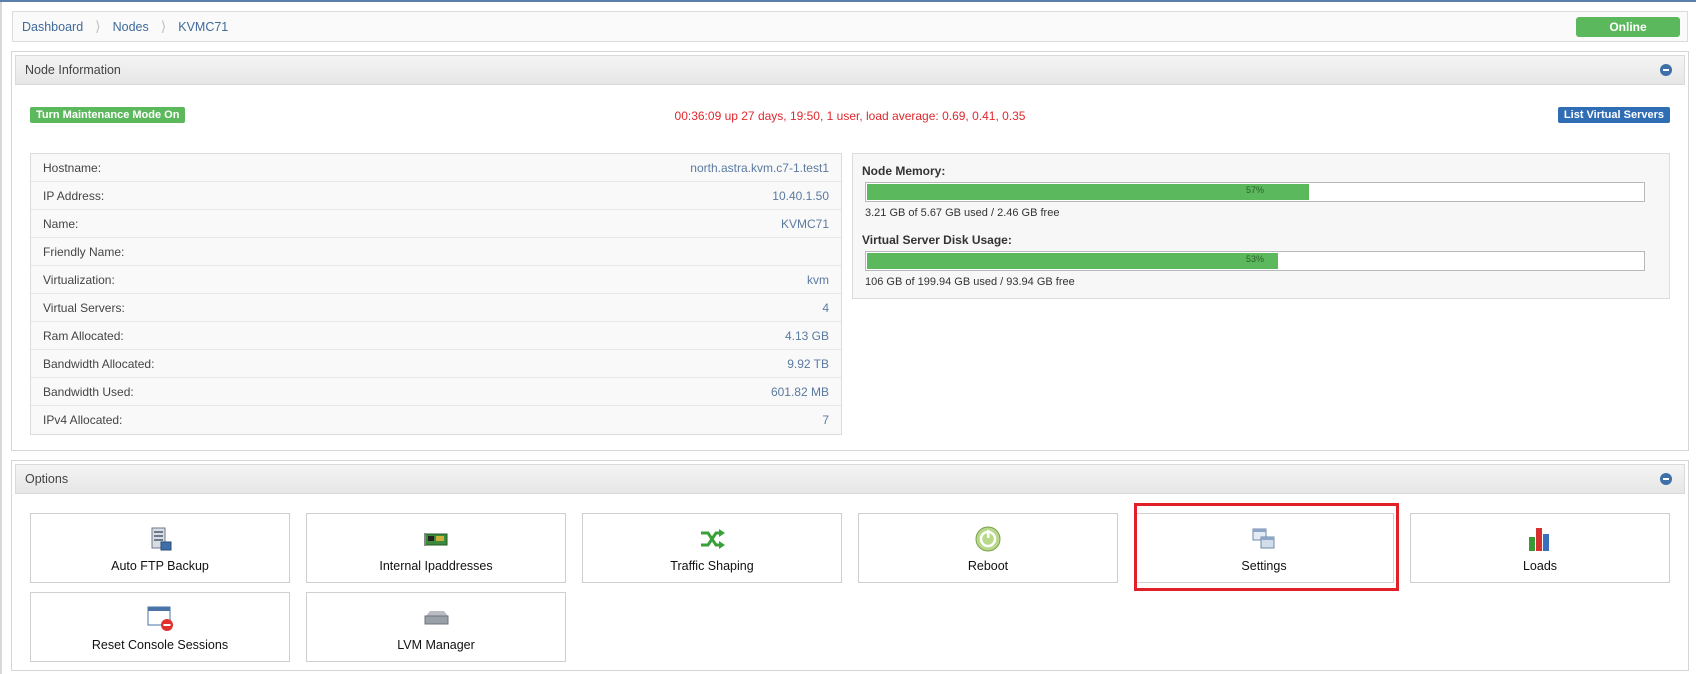 This screenshot has height=674, width=1696. Describe the element at coordinates (436, 336) in the screenshot. I see `table-row: Ram Allocated: 4.13 GB` at that location.